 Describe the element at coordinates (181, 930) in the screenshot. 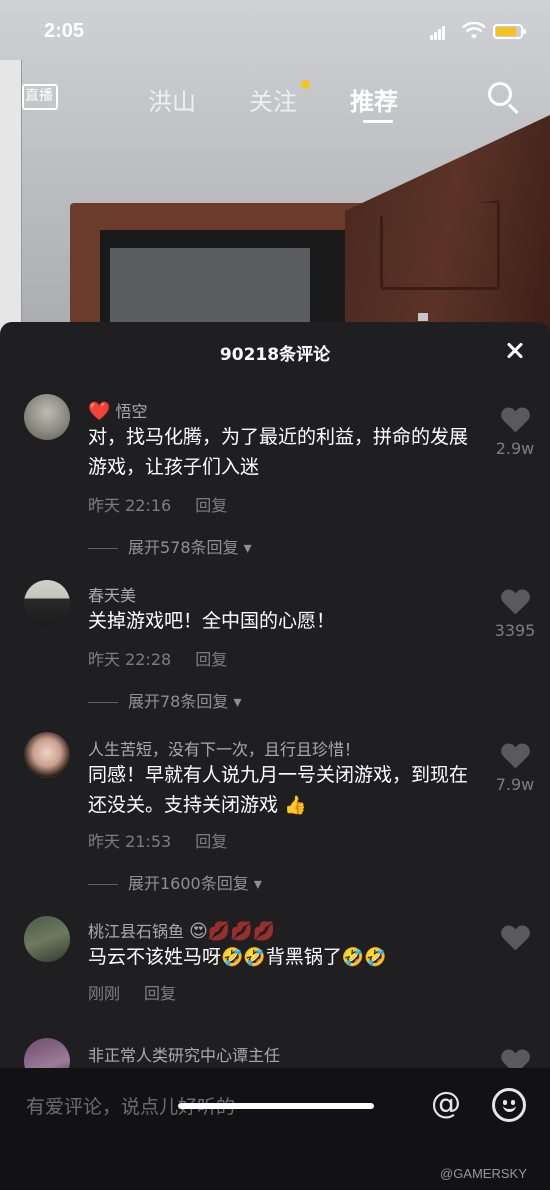

I see `comment-author: 桃江县石锅鱼 😍💋💋💋` at that location.